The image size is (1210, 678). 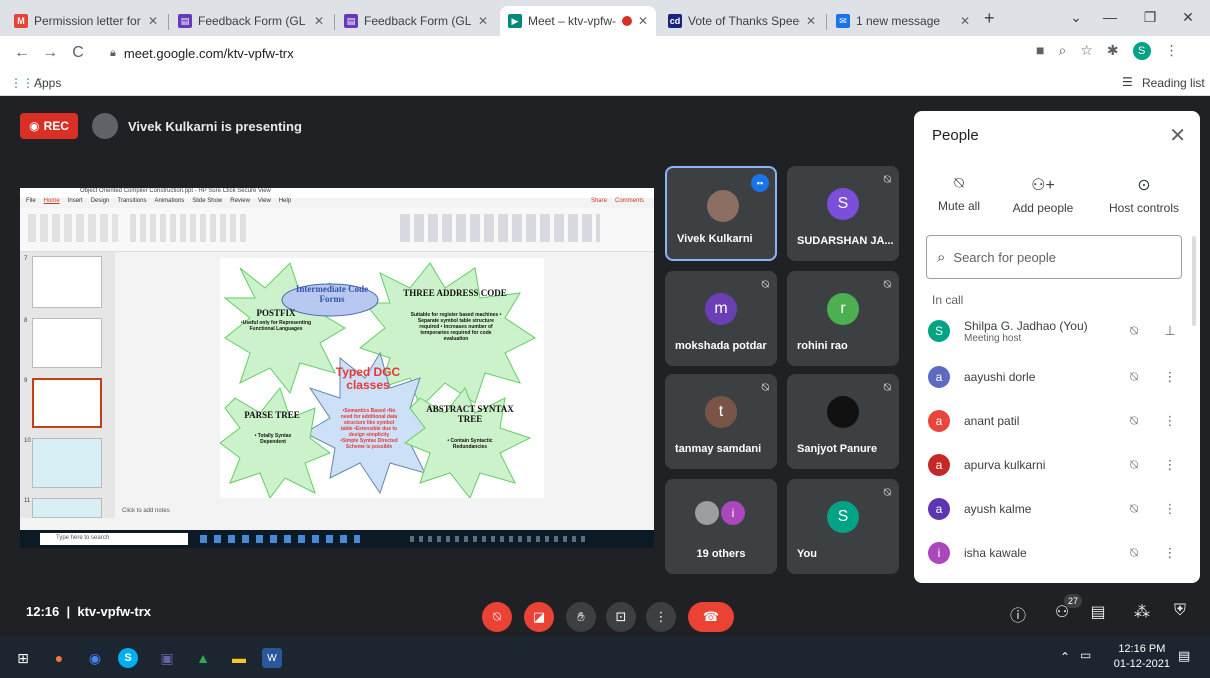 What do you see at coordinates (843, 318) in the screenshot?
I see `participant-tile: ⍉ r rohini rao` at bounding box center [843, 318].